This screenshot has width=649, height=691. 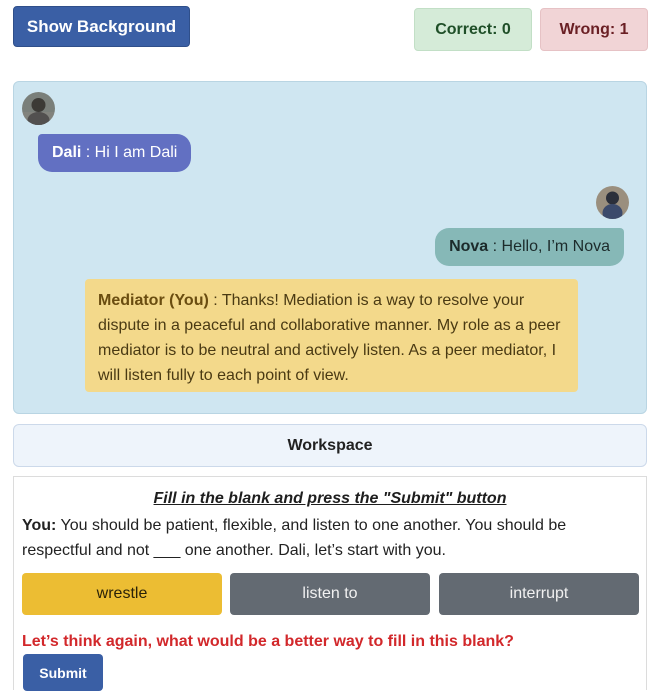 I want to click on dali-speaker-name: Dali, so click(x=67, y=152).